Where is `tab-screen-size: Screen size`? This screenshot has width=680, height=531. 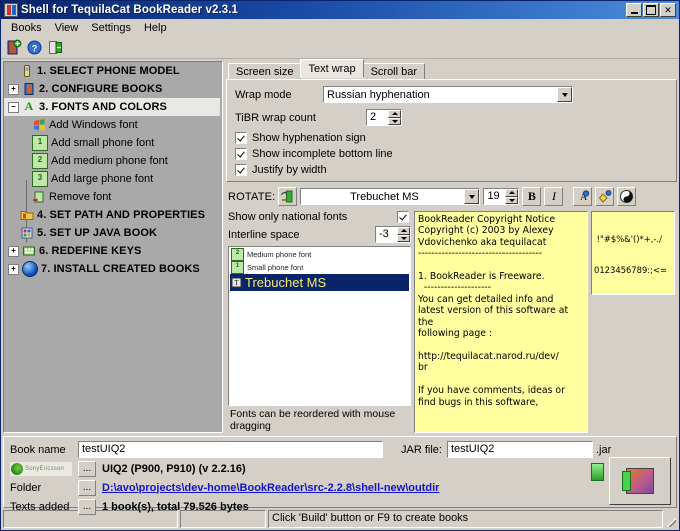 tab-screen-size: Screen size is located at coordinates (265, 71).